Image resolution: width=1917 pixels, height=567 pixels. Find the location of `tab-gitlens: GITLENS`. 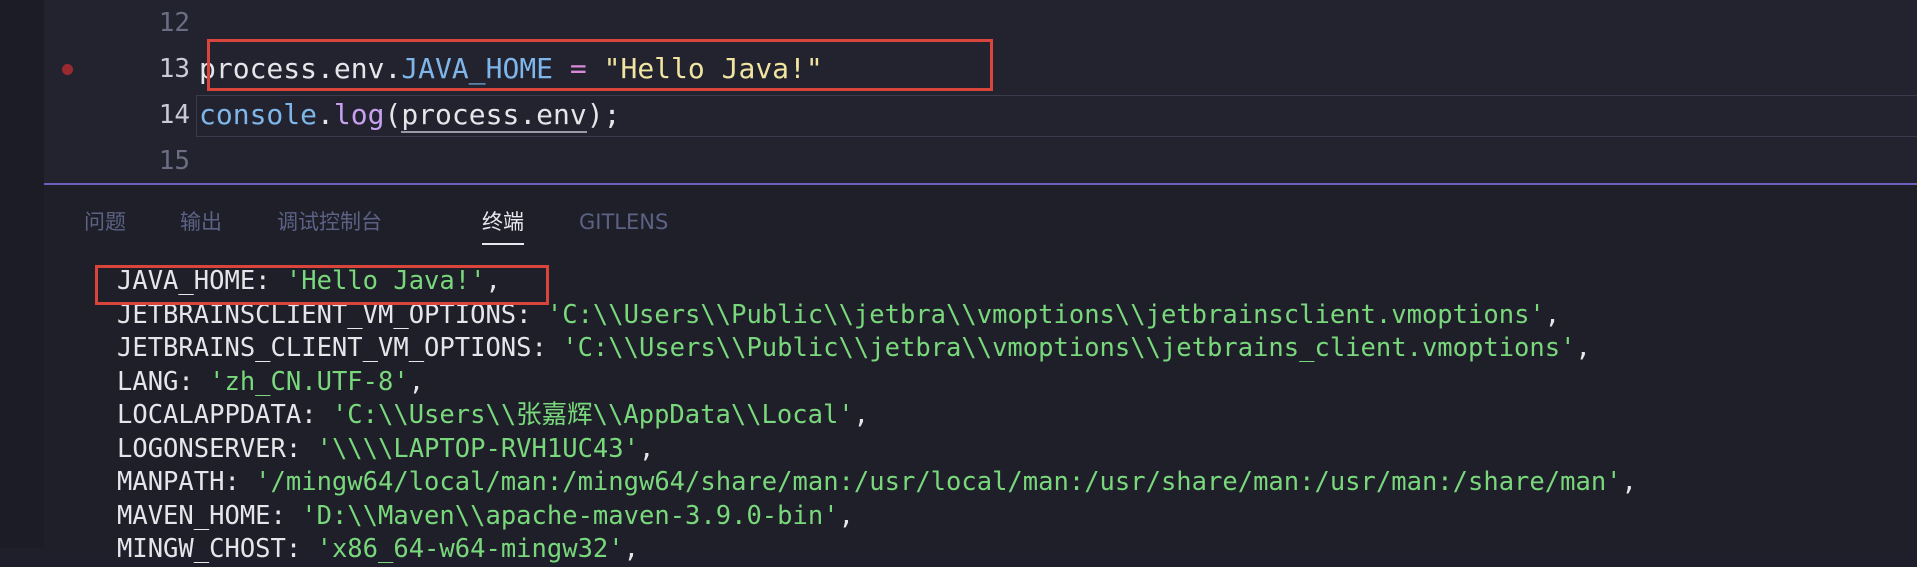

tab-gitlens: GITLENS is located at coordinates (623, 222).